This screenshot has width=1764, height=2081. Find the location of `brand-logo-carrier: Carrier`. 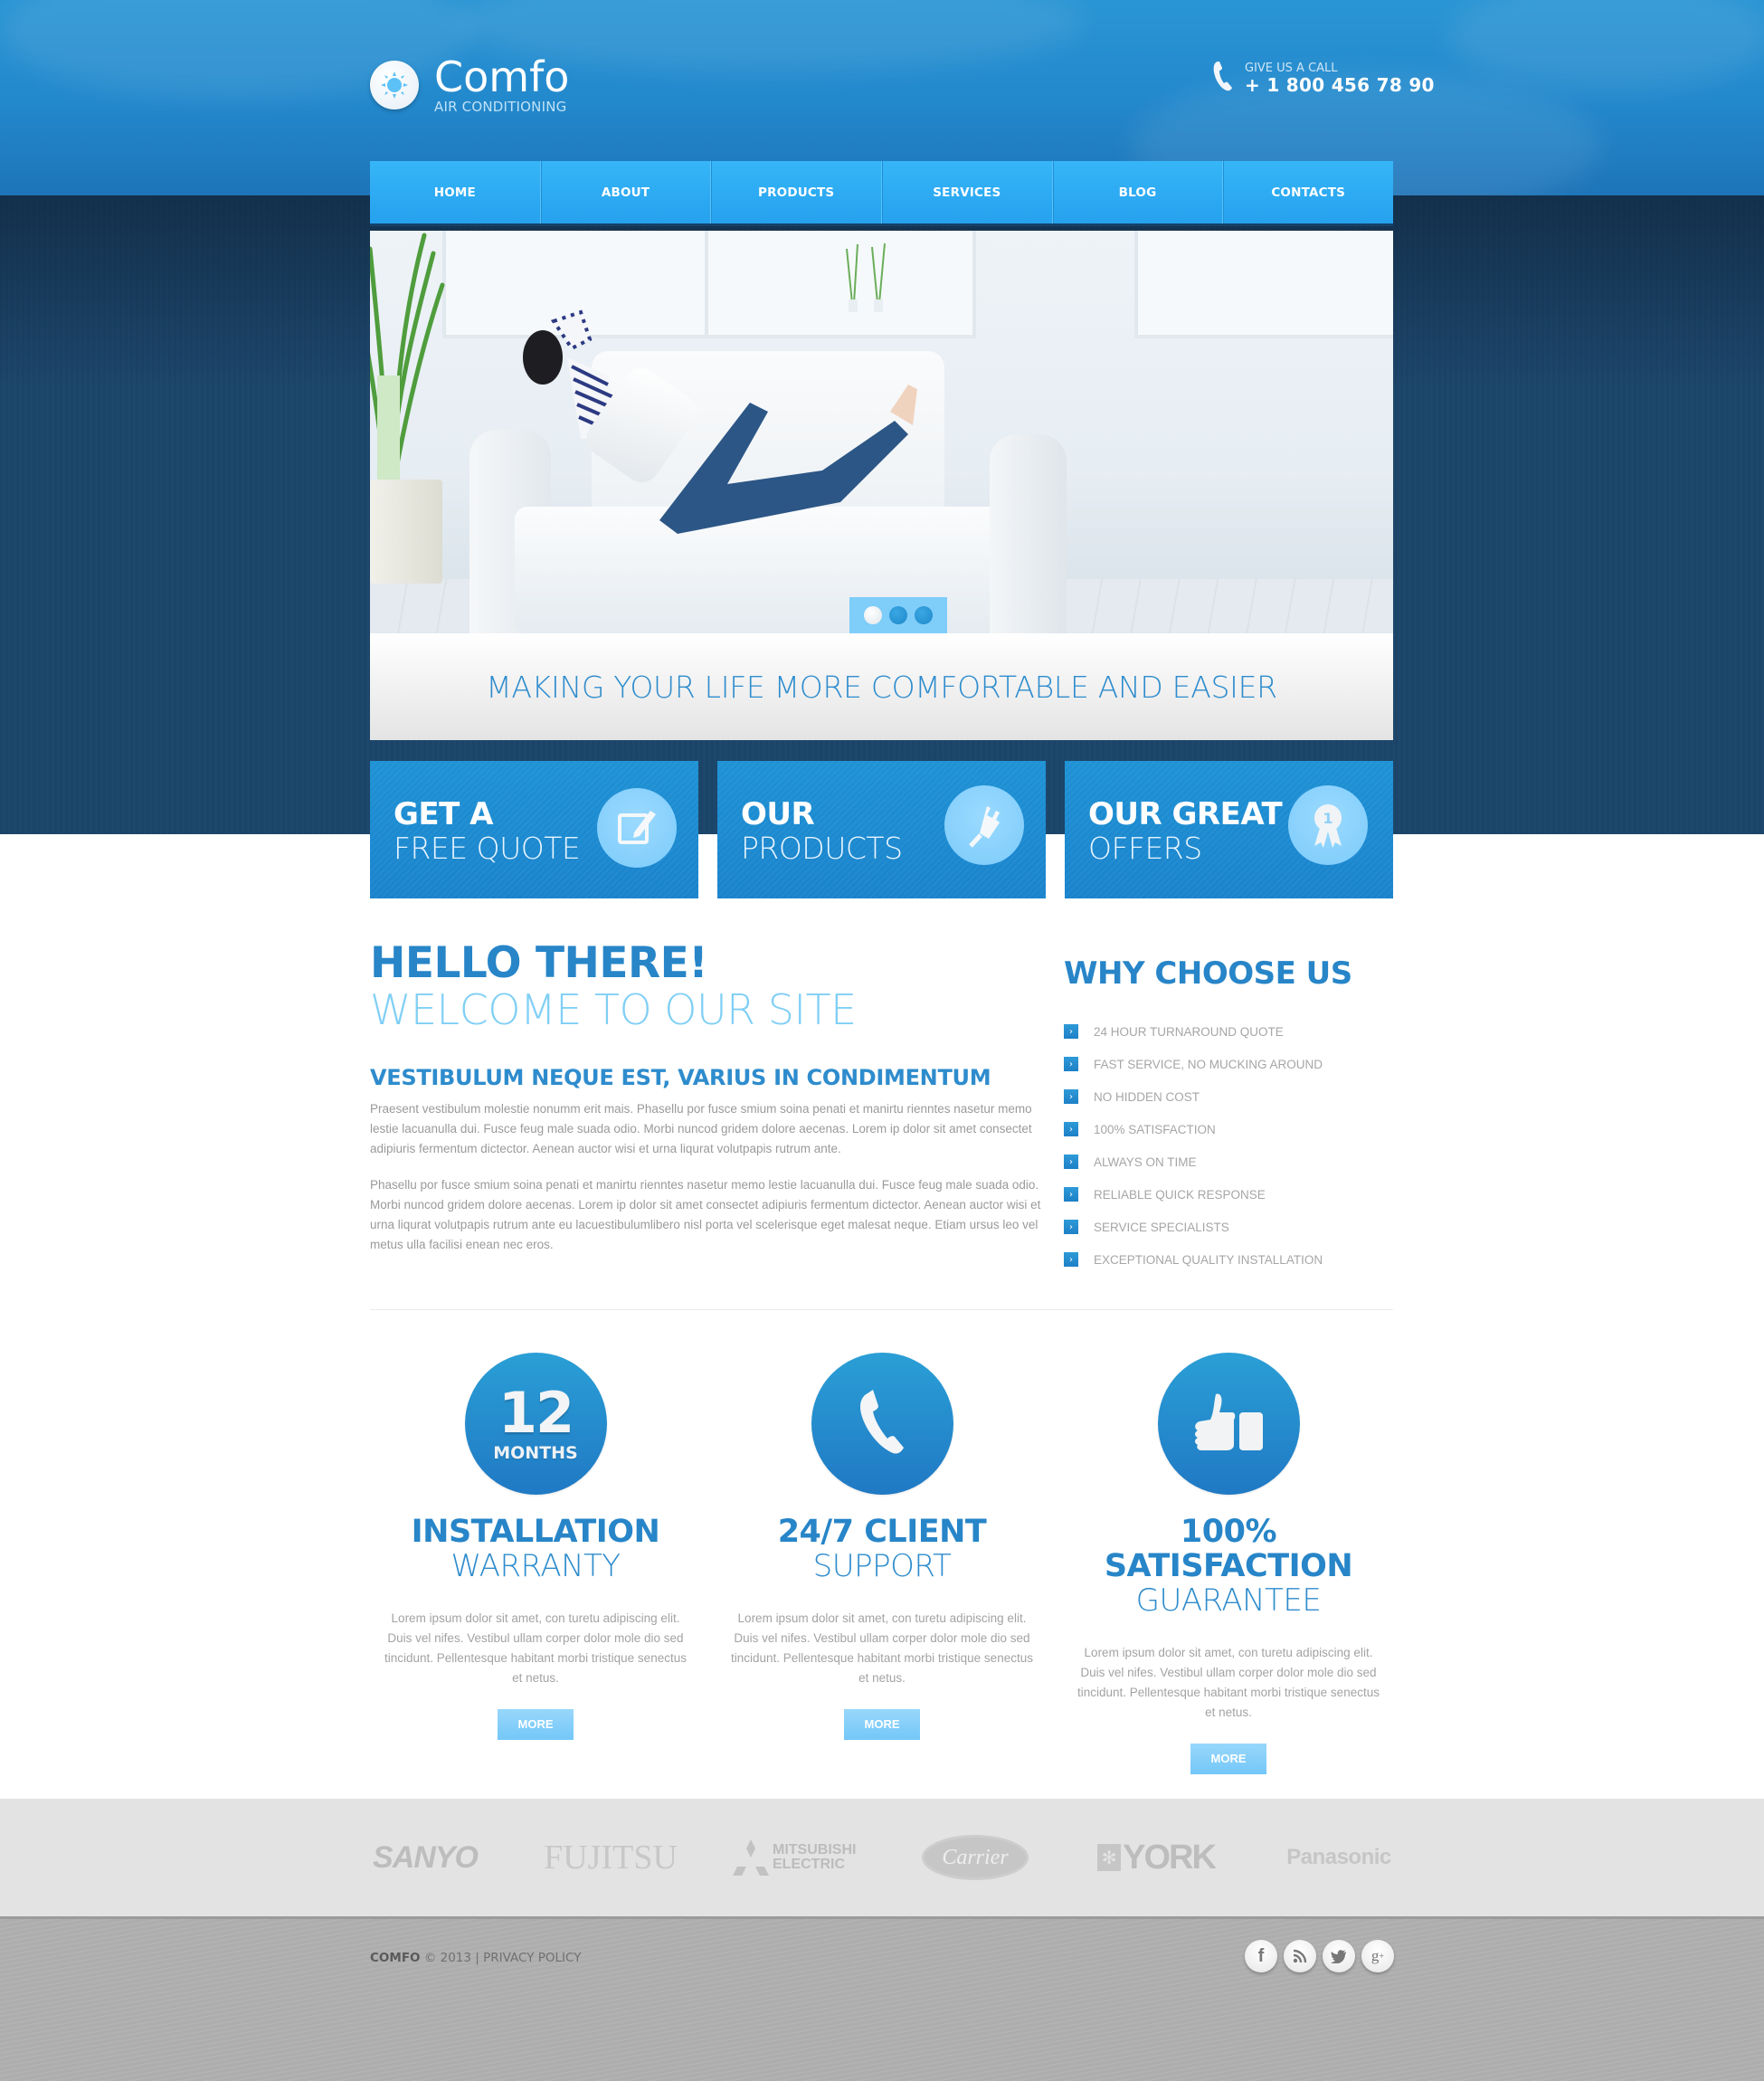

brand-logo-carrier: Carrier is located at coordinates (975, 1858).